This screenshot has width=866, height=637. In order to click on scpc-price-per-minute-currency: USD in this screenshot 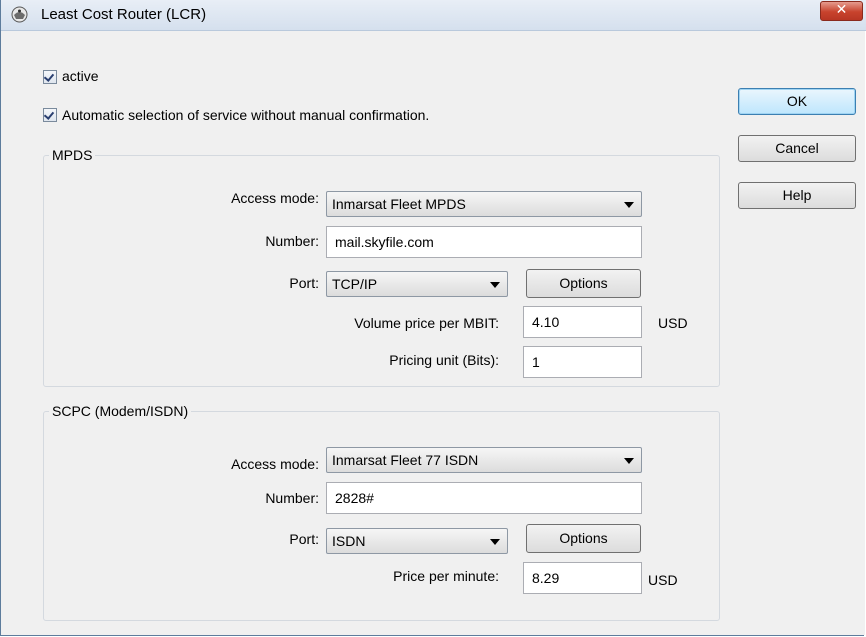, I will do `click(663, 580)`.